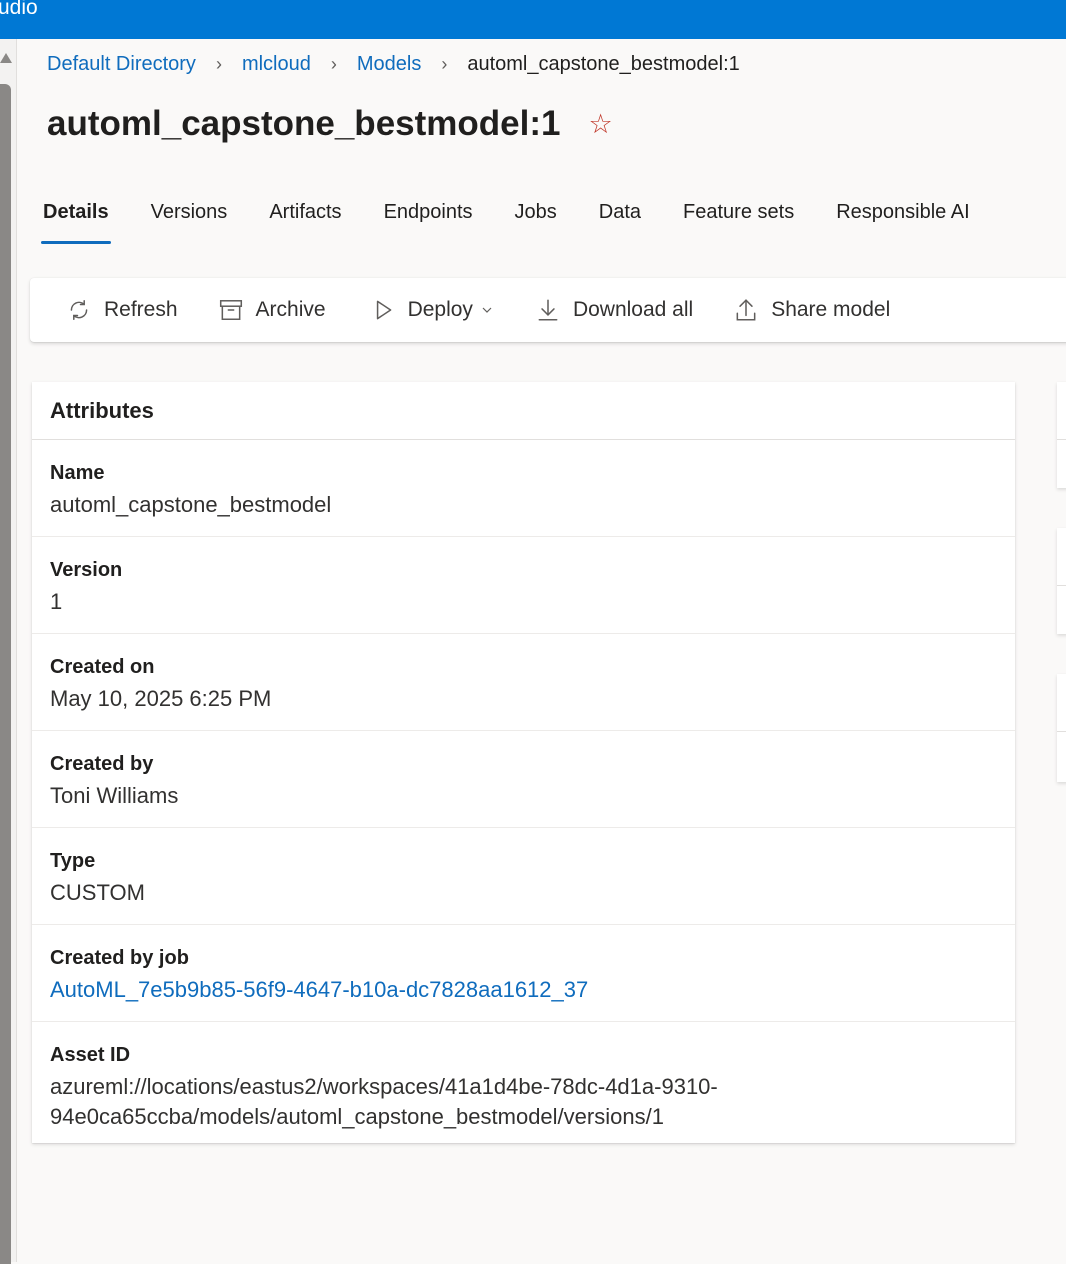 This screenshot has width=1066, height=1264. Describe the element at coordinates (161, 698) in the screenshot. I see `attribute-value: May 10, 2025 6:25 PM` at that location.